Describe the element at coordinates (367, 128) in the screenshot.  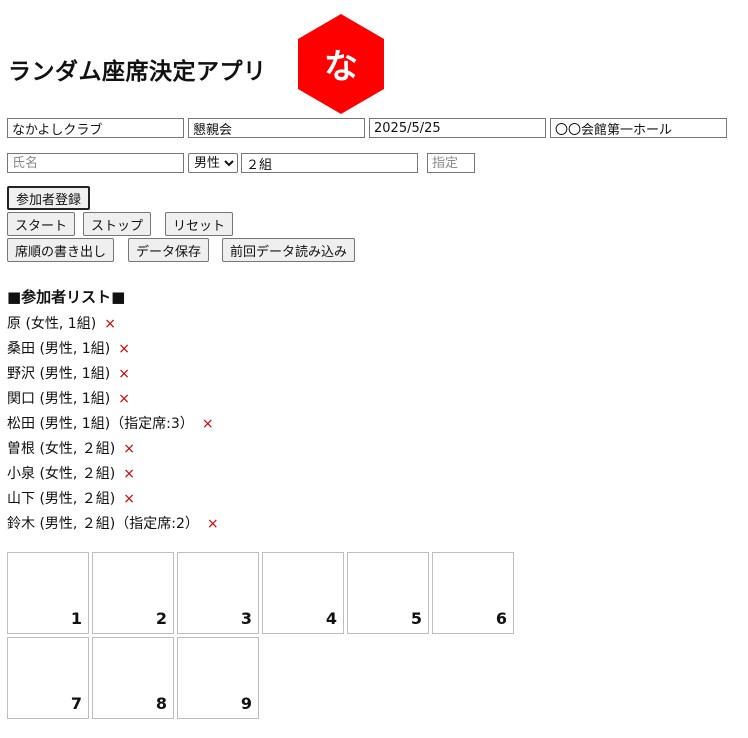
I see `event-info-row` at that location.